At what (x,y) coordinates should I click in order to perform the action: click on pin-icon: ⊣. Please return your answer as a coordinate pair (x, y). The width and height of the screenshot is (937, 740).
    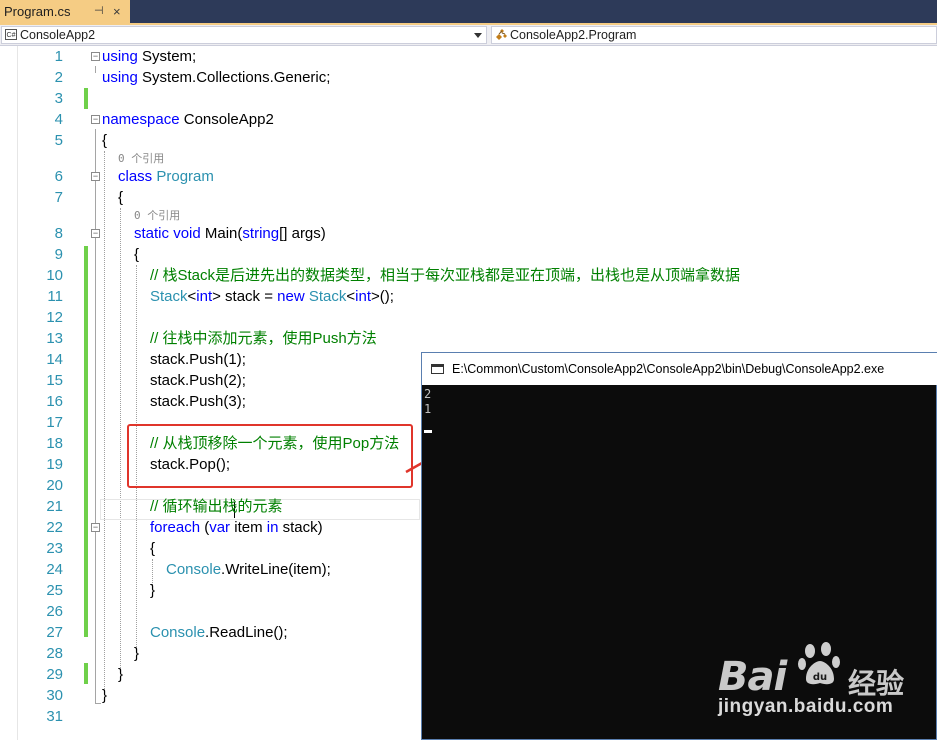
    Looking at the image, I should click on (99, 11).